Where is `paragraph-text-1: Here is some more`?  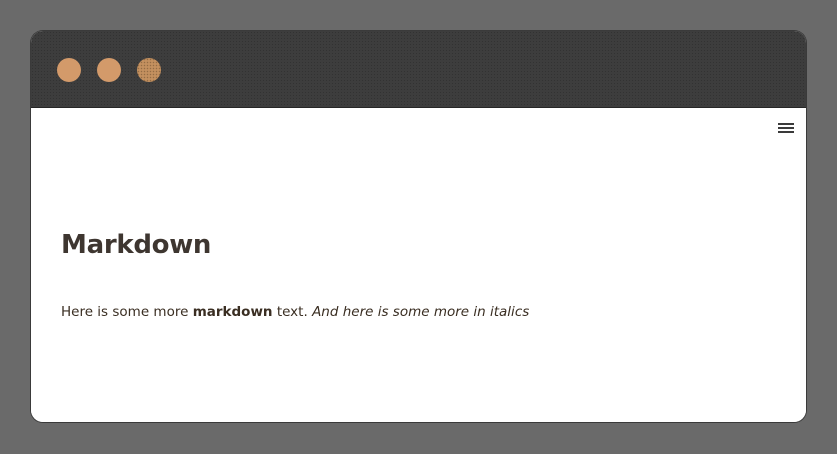 paragraph-text-1: Here is some more is located at coordinates (127, 312).